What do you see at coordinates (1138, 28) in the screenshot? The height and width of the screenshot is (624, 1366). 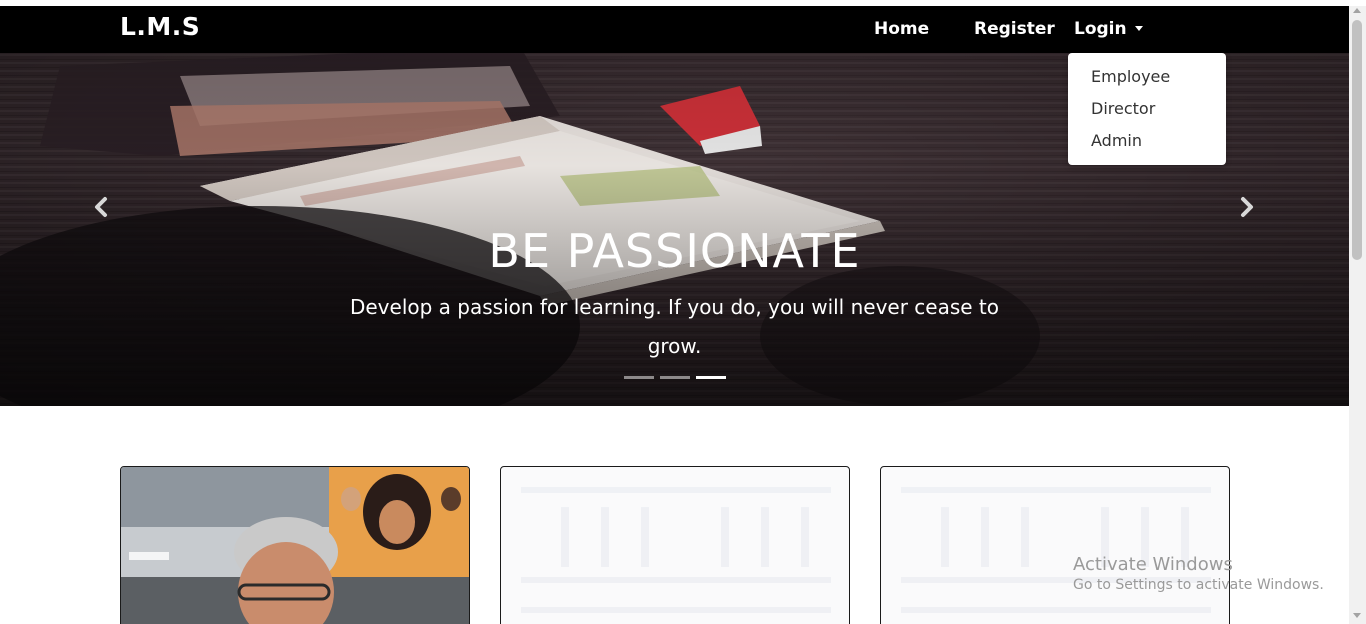 I see `caret-down-icon` at bounding box center [1138, 28].